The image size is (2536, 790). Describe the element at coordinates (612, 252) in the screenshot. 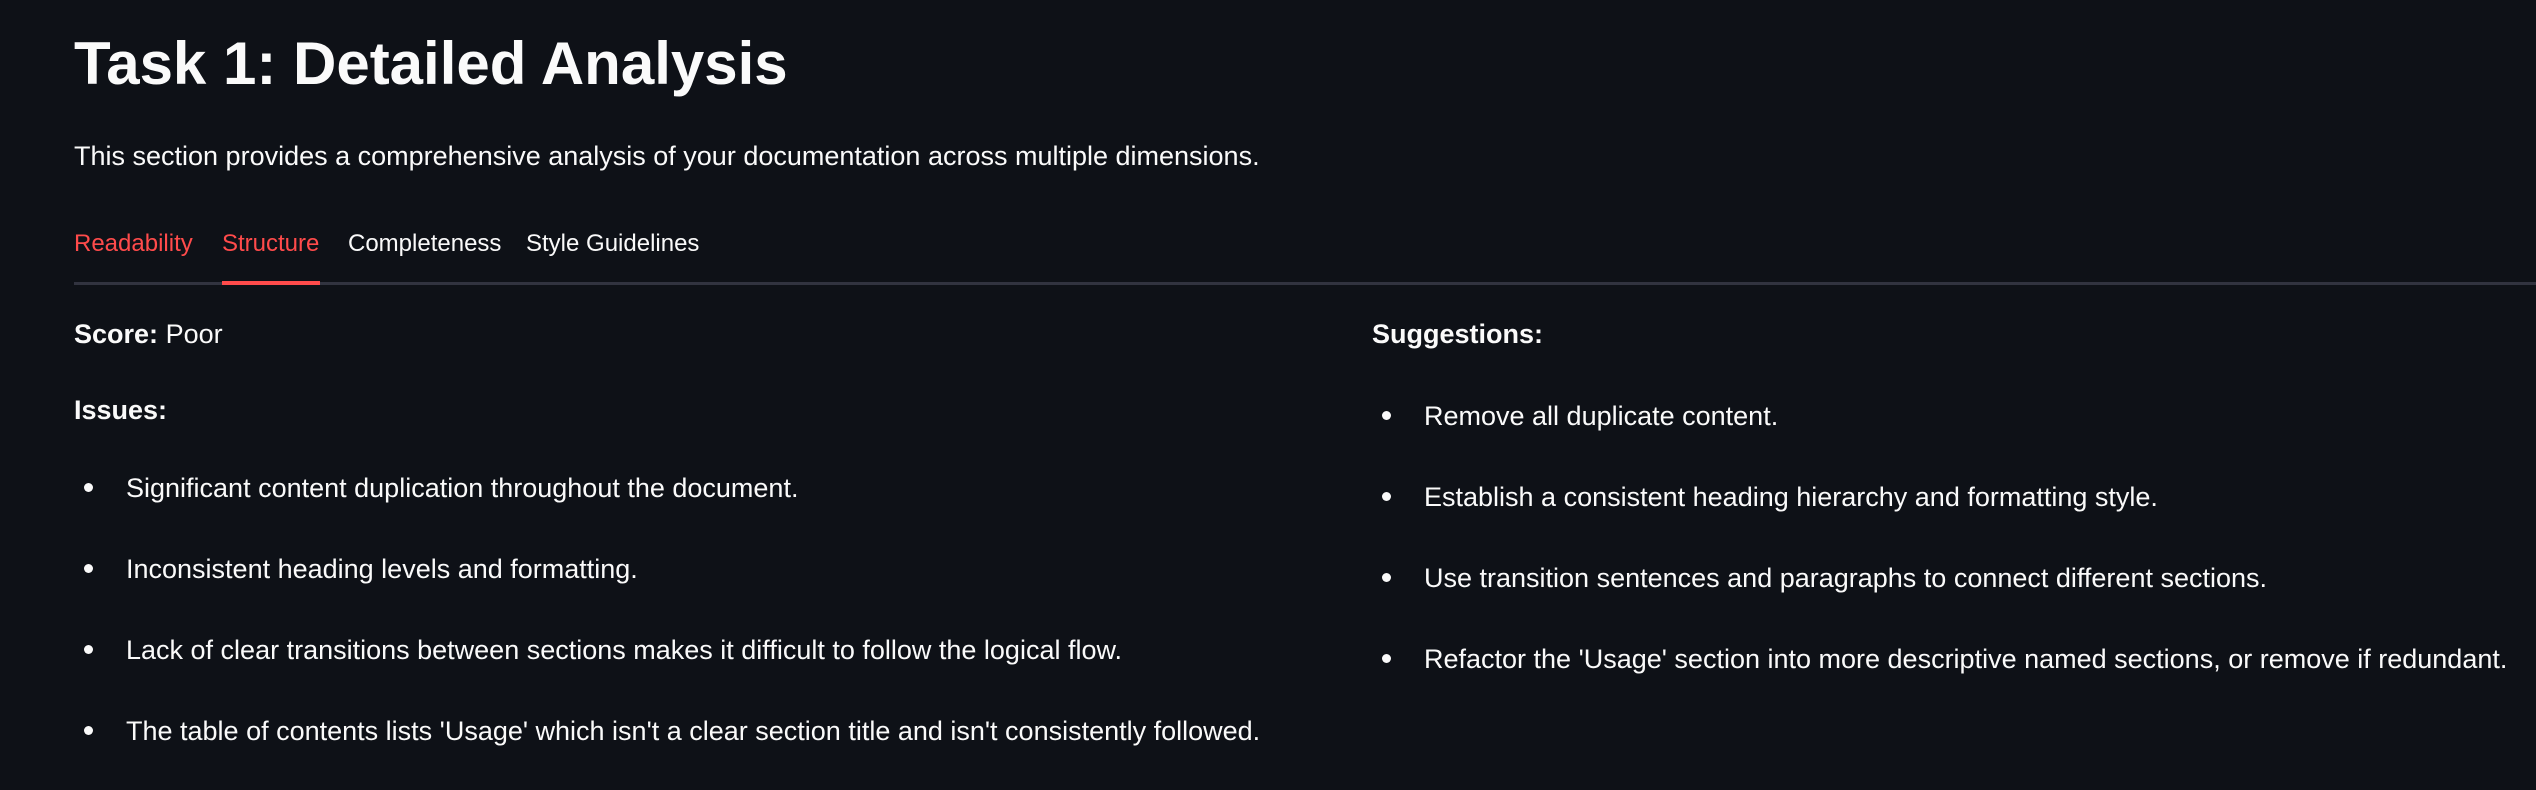

I see `tab-style-guidelines: Style Guidelines` at that location.